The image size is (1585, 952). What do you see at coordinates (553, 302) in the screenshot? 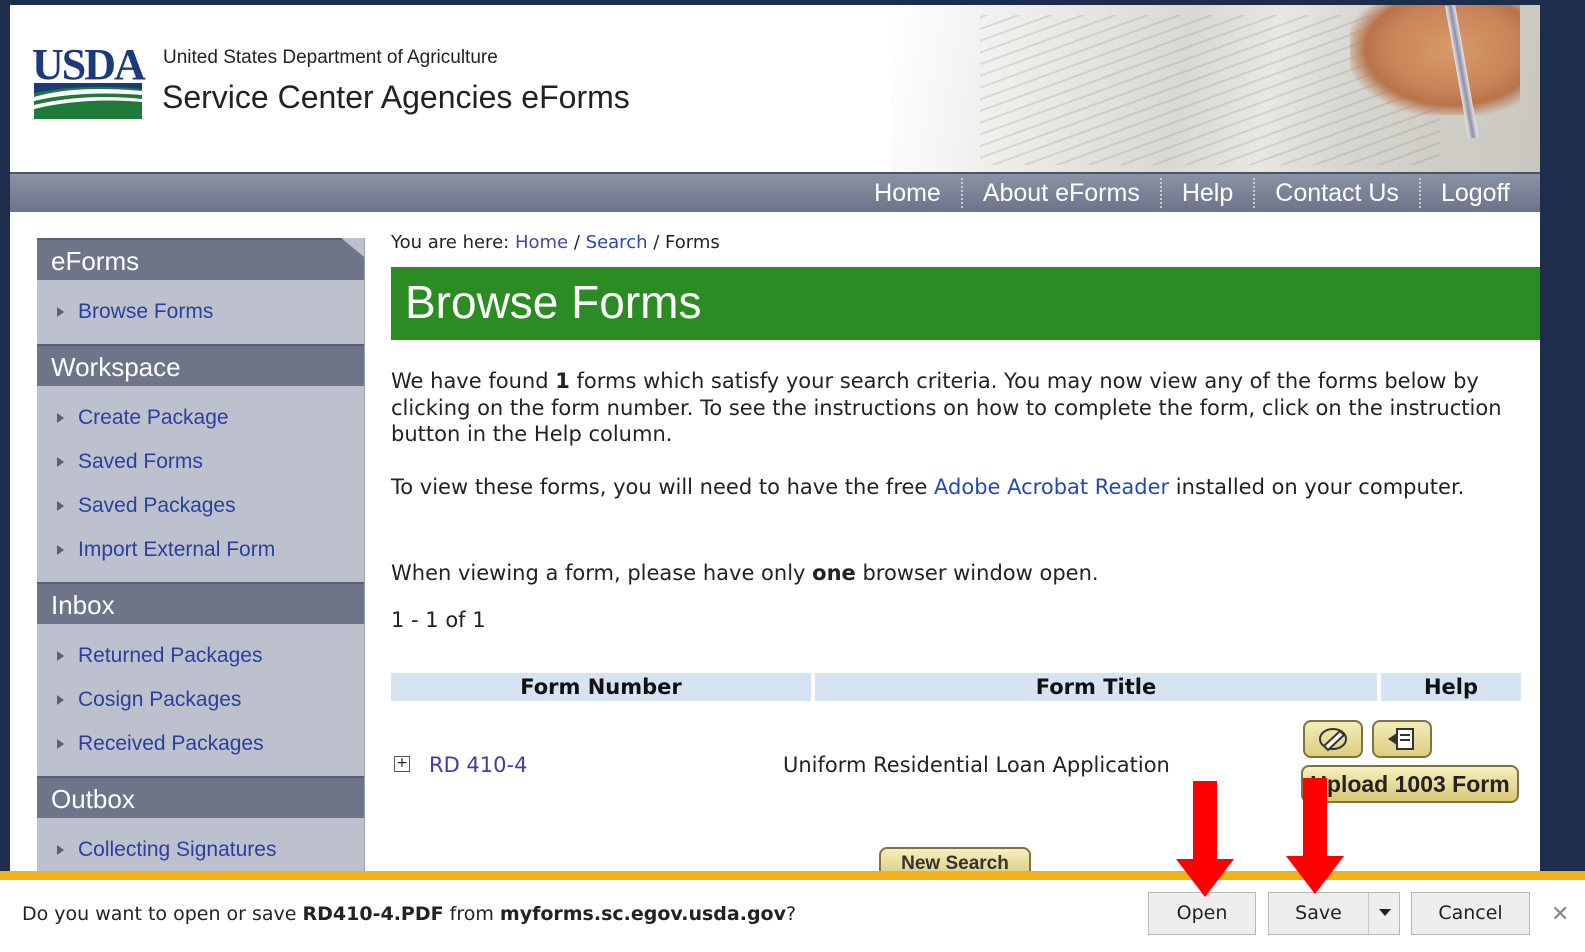
I see `page-title: Browse Forms` at bounding box center [553, 302].